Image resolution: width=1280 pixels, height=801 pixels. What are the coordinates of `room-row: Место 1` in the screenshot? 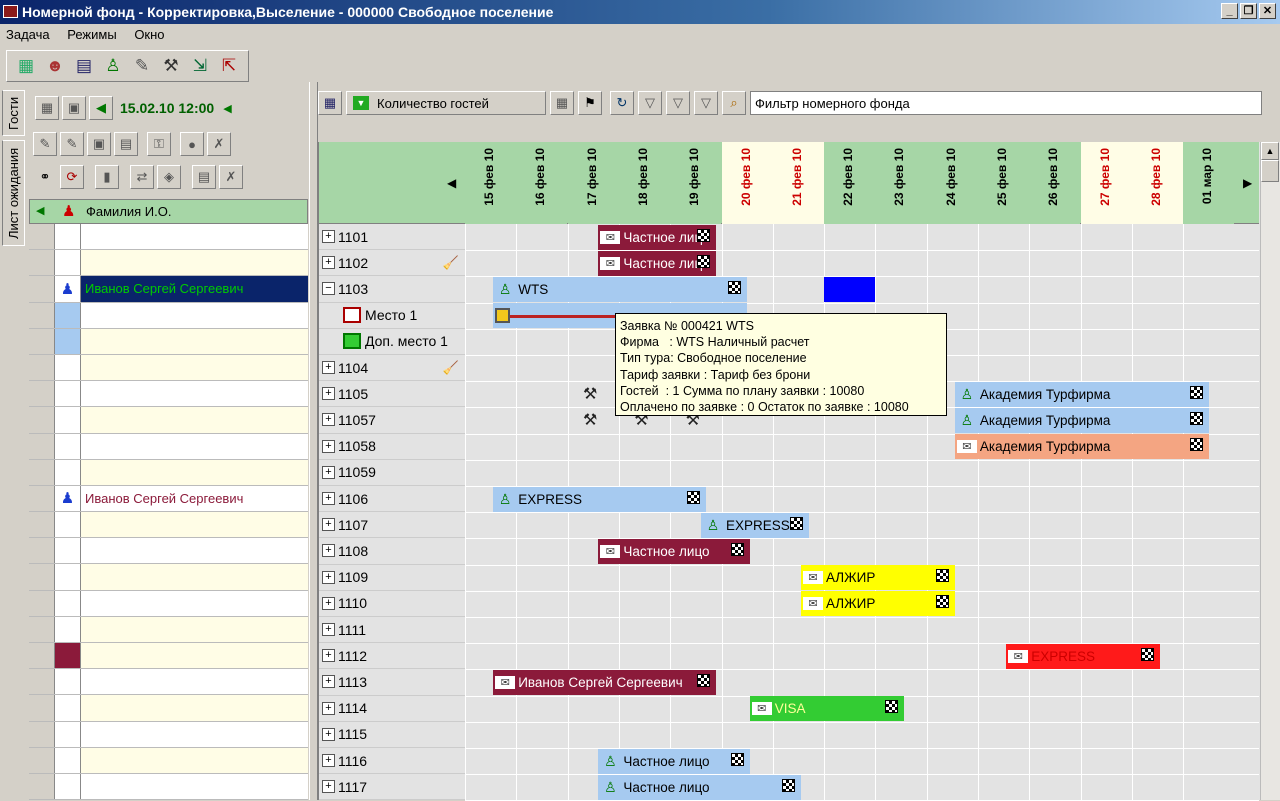 It's located at (392, 316).